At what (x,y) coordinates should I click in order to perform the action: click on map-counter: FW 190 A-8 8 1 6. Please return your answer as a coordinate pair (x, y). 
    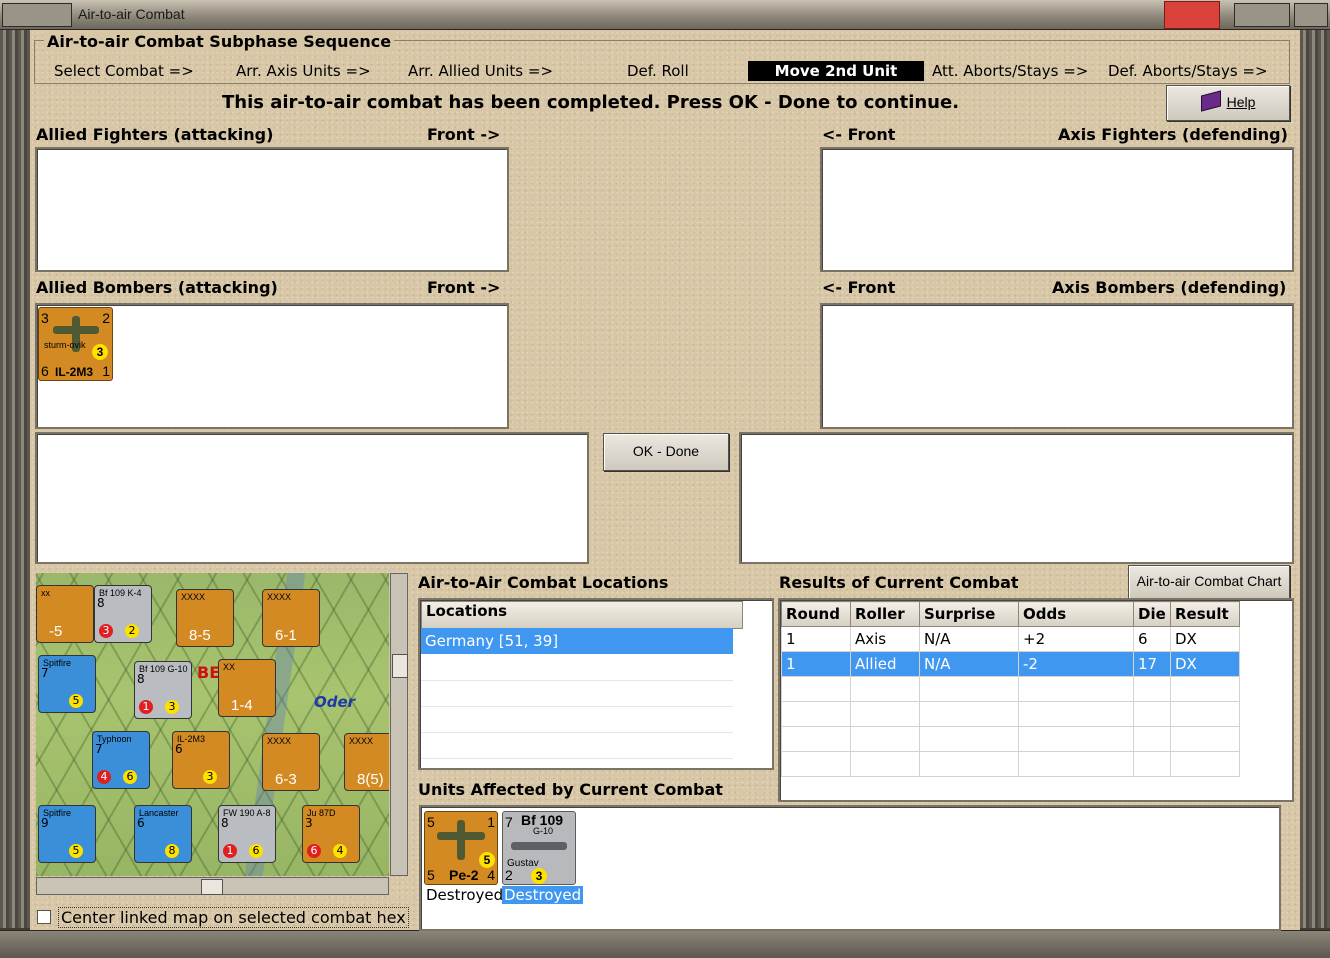
    Looking at the image, I should click on (247, 834).